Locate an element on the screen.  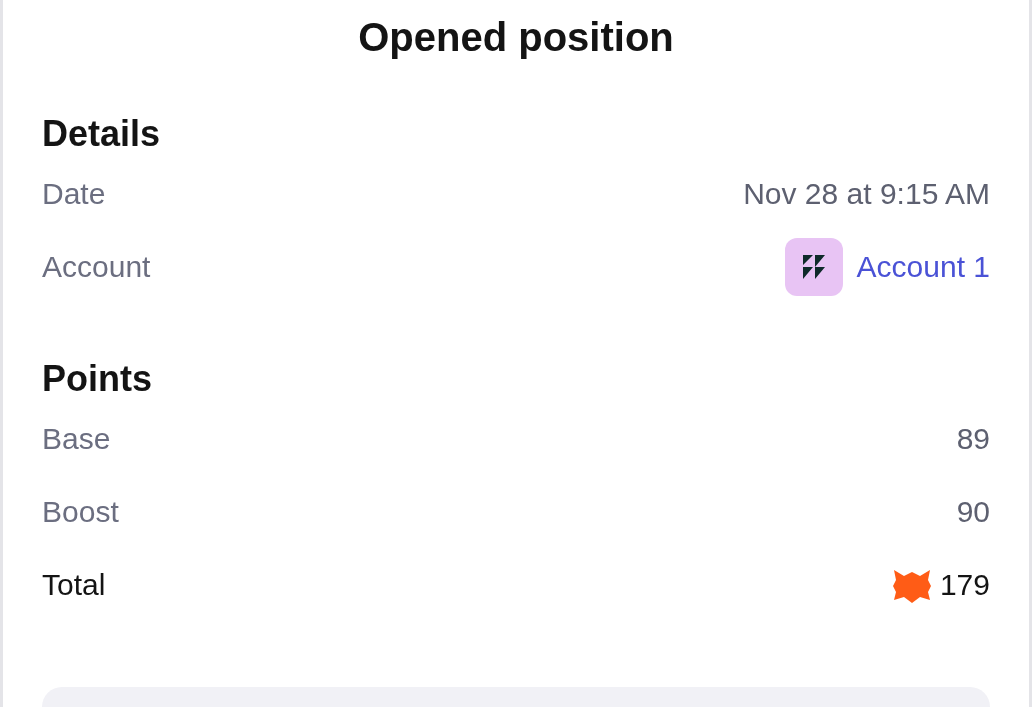
row-label: Boost is located at coordinates (80, 511).